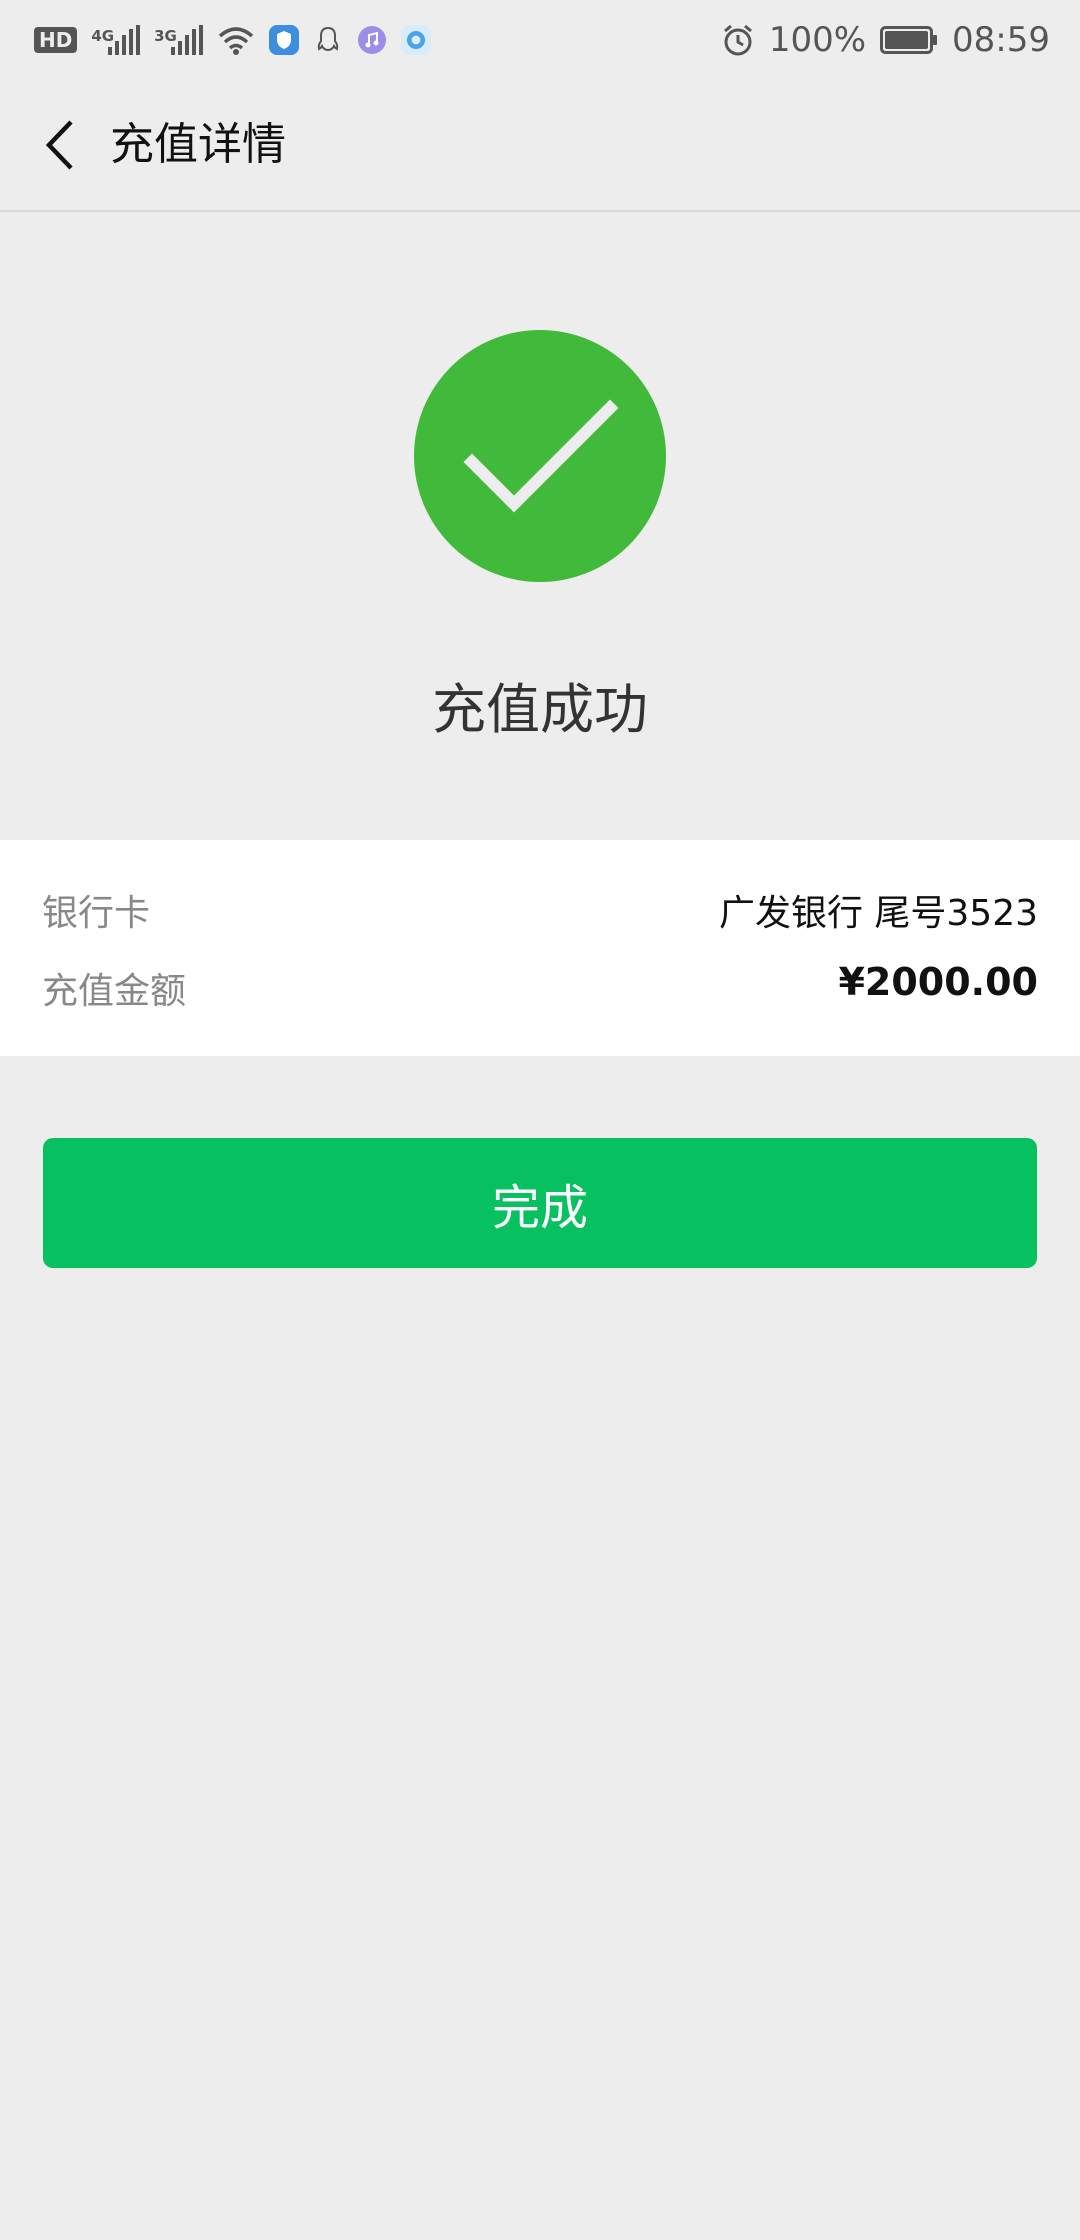  I want to click on status-bar: HD 4G 3G 100% 08:59, so click(540, 40).